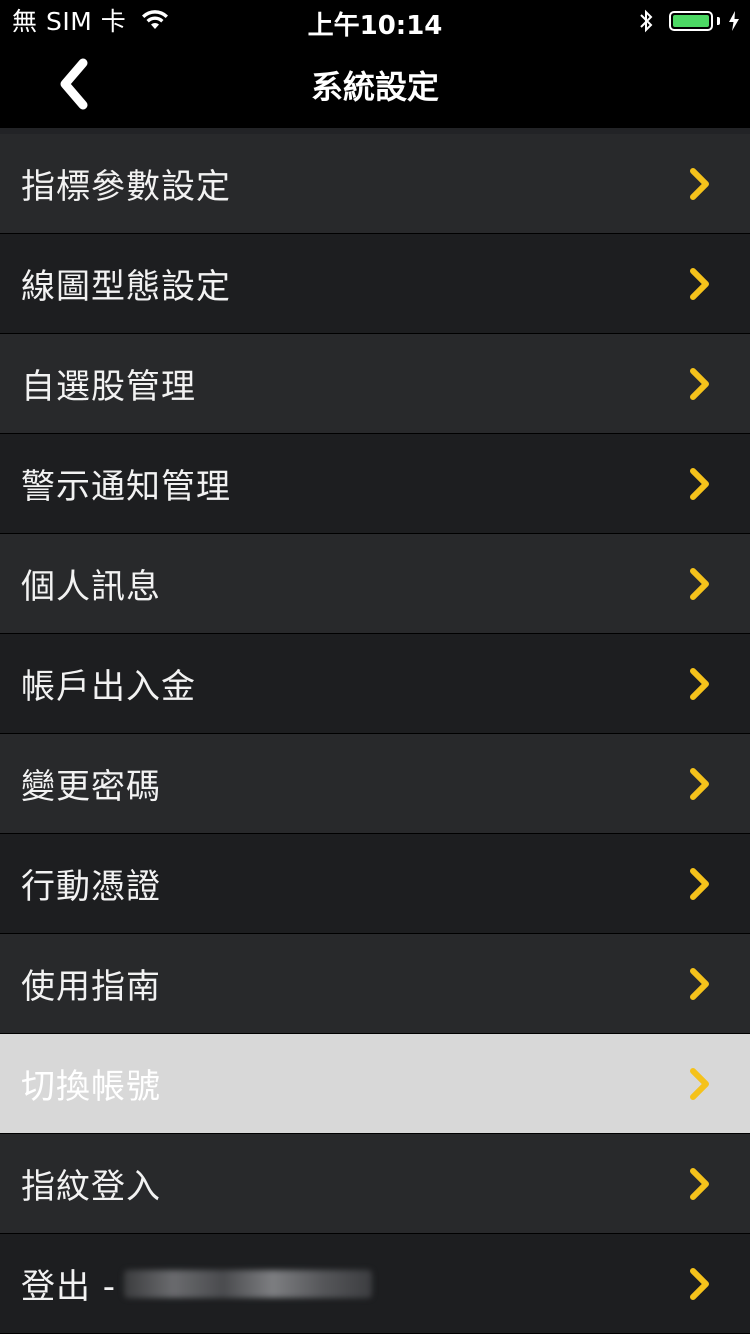 The width and height of the screenshot is (750, 1334). What do you see at coordinates (91, 587) in the screenshot?
I see `menu-item-label: 個人訊息` at bounding box center [91, 587].